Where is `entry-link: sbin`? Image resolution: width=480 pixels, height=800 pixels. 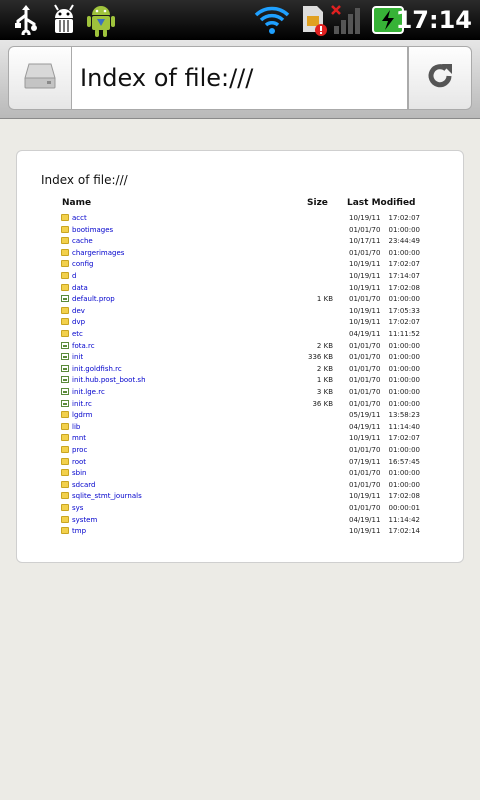
entry-link: sbin is located at coordinates (79, 473).